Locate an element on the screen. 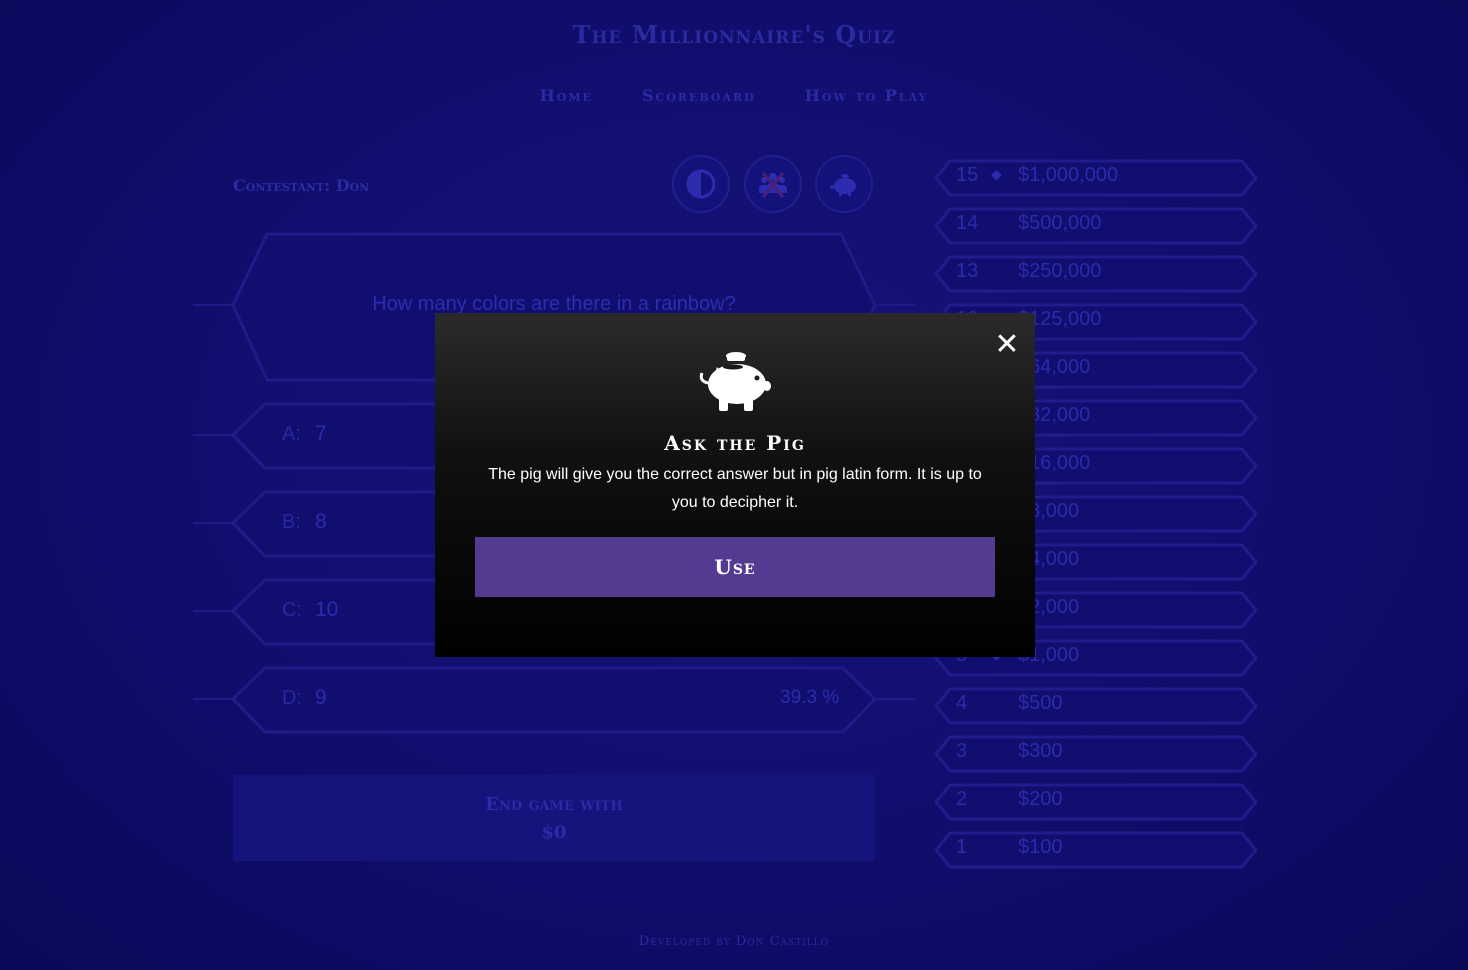 The height and width of the screenshot is (970, 1468). ladder-row-1: 1 $100 is located at coordinates (1096, 850).